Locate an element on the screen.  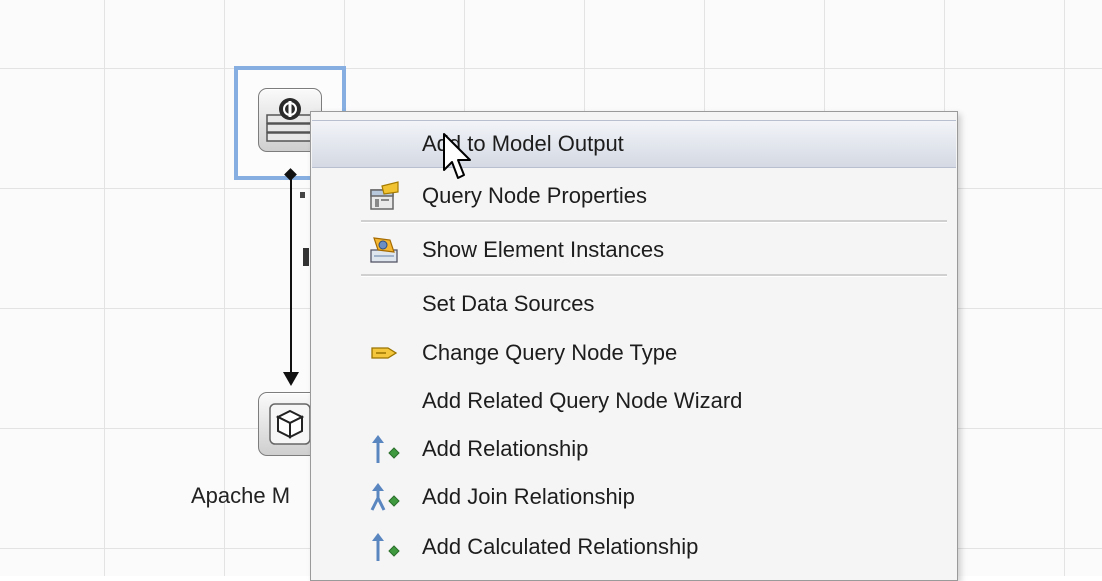
menu-item-label: Show Element Instances is located at coordinates (543, 249).